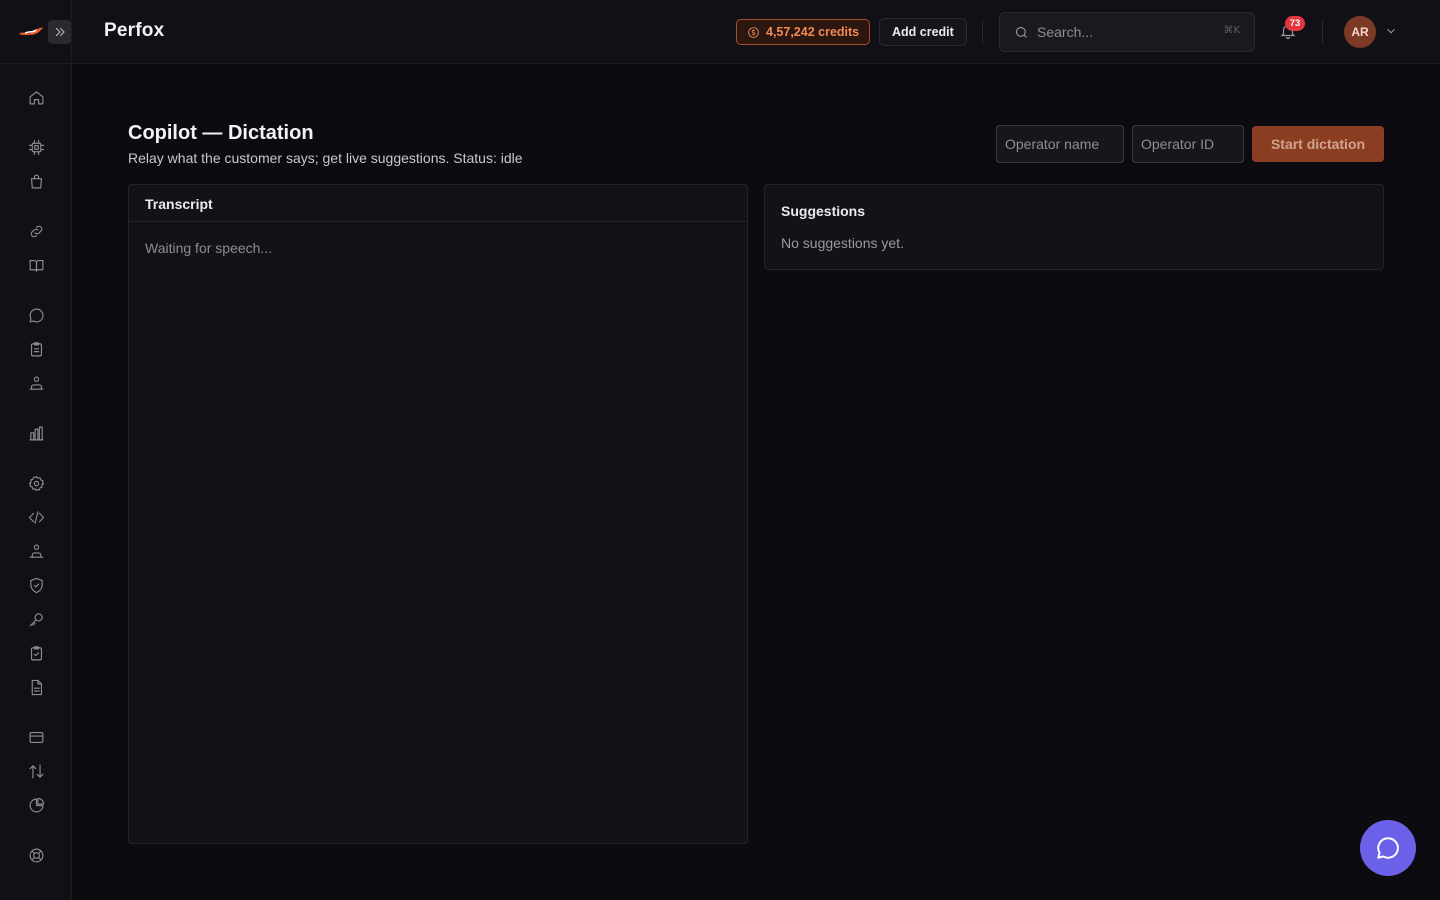 The image size is (1440, 900). What do you see at coordinates (1060, 144) in the screenshot?
I see `operator-name-input` at bounding box center [1060, 144].